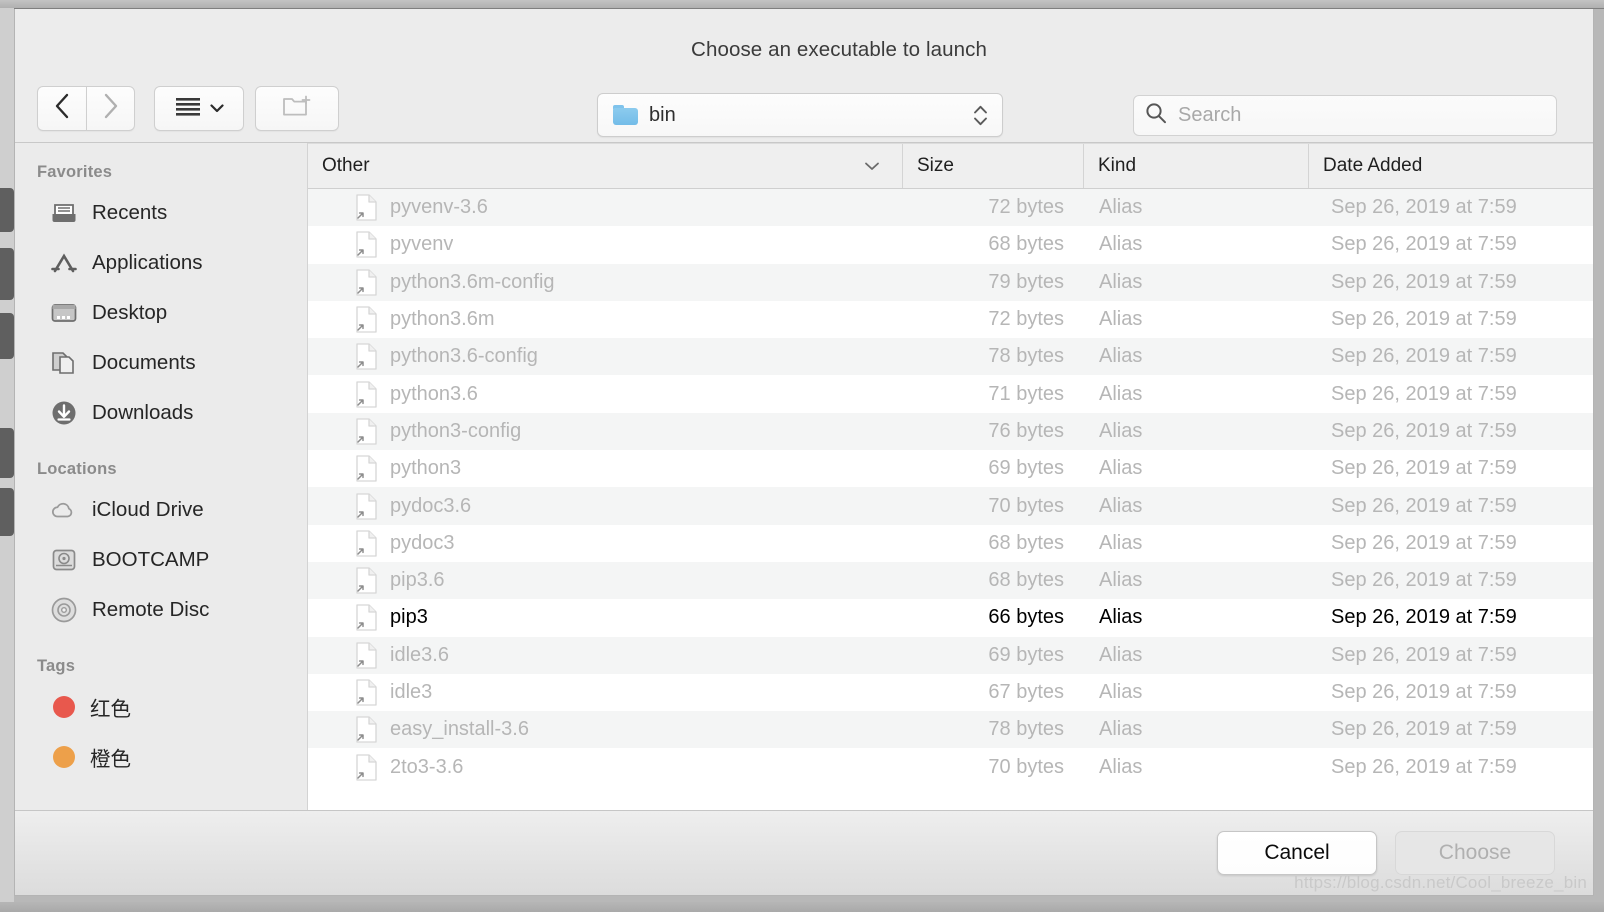  What do you see at coordinates (161, 213) in the screenshot?
I see `sidebar-item-recents: Recents` at bounding box center [161, 213].